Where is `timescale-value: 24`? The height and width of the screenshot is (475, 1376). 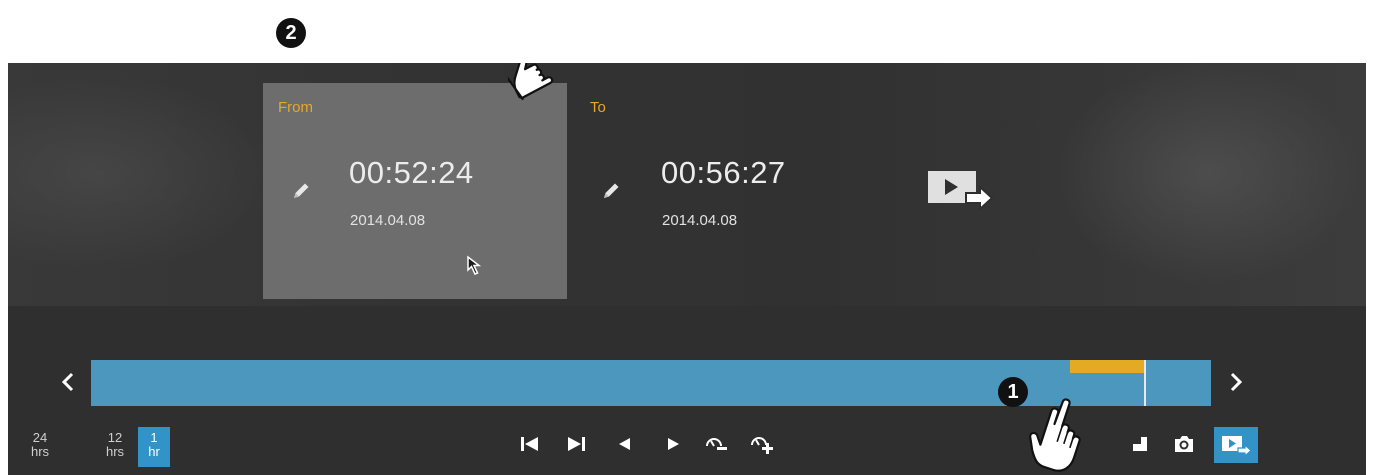
timescale-value: 24 is located at coordinates (40, 437).